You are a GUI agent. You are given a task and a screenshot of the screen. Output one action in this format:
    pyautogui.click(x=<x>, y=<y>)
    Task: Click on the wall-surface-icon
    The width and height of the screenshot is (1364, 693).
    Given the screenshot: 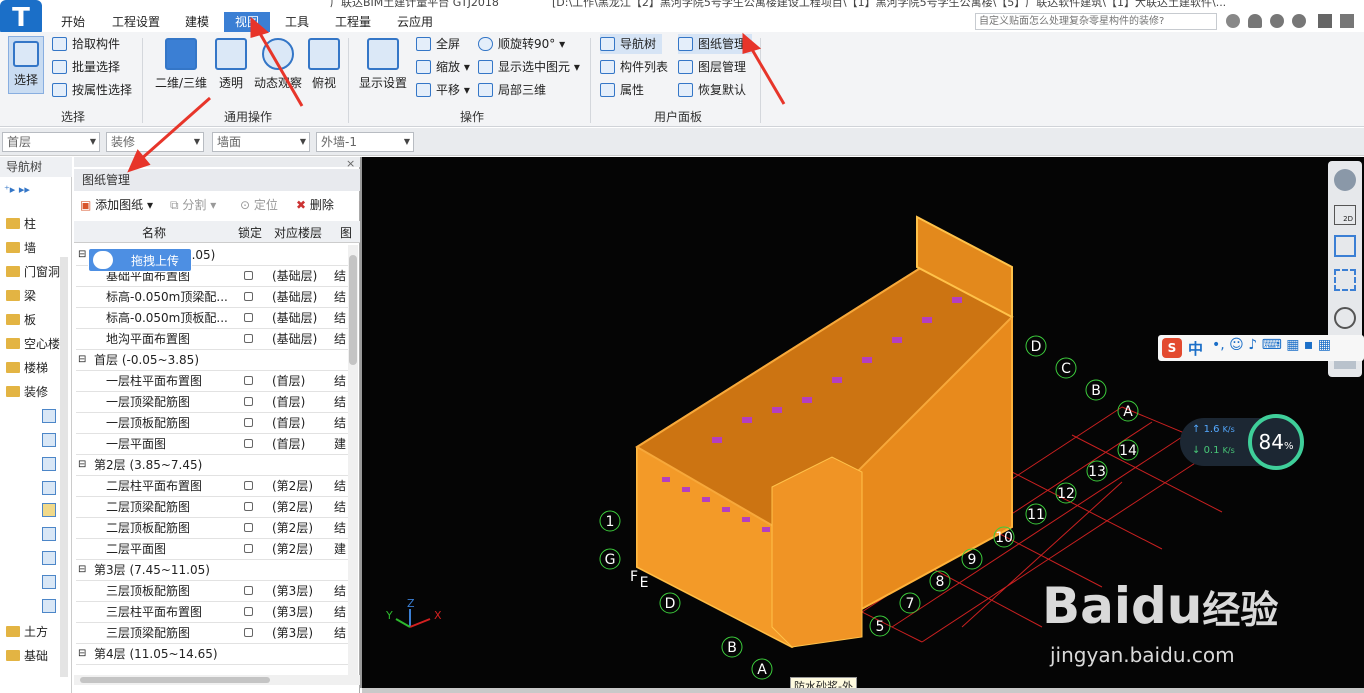 What is the action you would take?
    pyautogui.click(x=49, y=510)
    